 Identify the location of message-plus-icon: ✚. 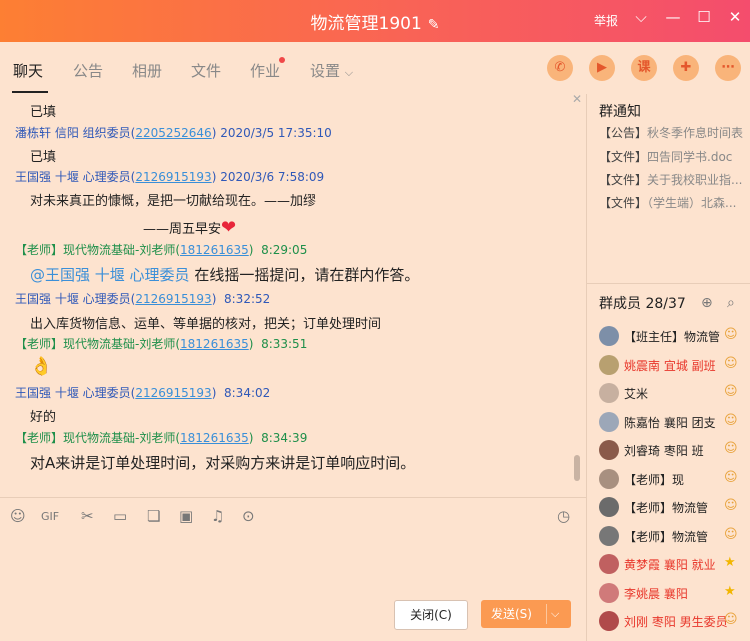
(686, 68).